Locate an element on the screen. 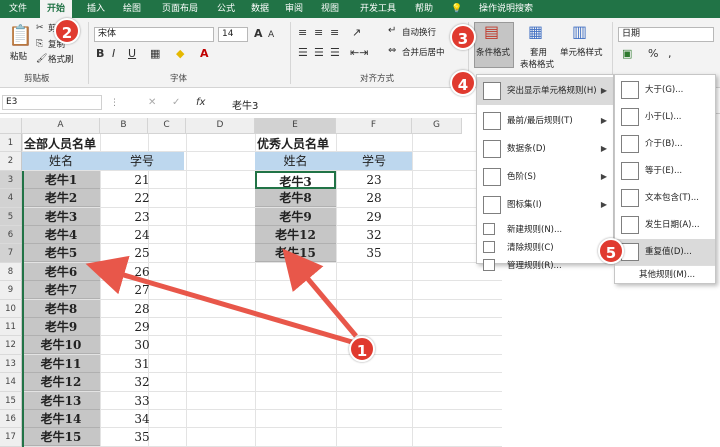 The height and width of the screenshot is (447, 720). arrow-to-all-list is located at coordinates (219, 300).